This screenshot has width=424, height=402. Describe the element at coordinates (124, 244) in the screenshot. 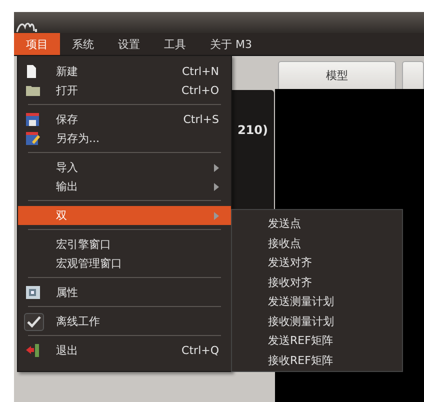

I see `menu-item: 宏引擎窗口` at that location.